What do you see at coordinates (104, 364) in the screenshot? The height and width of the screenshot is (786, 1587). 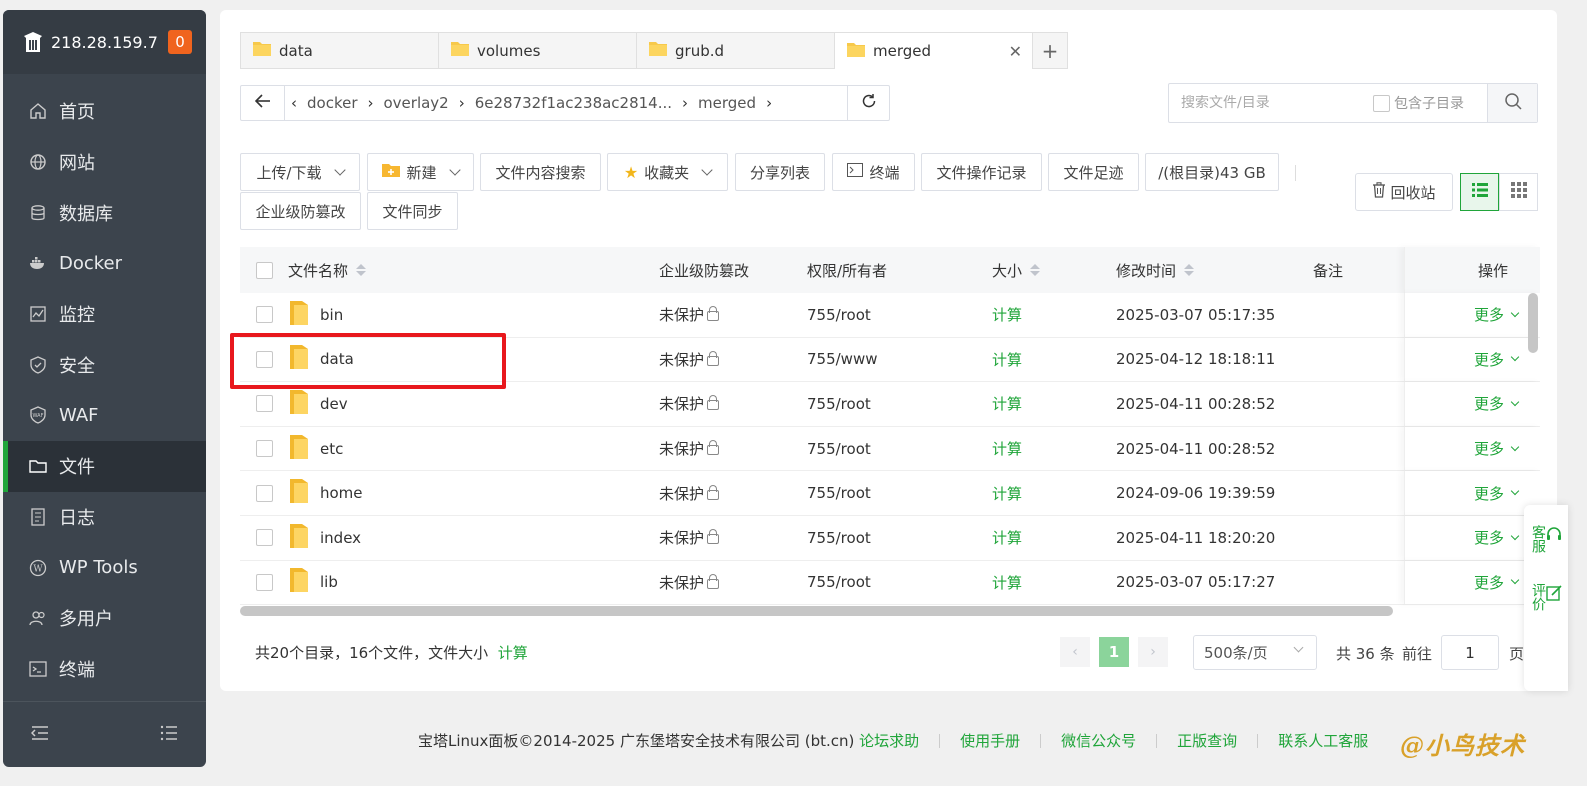 I see `sidebar-item-security: 安全` at bounding box center [104, 364].